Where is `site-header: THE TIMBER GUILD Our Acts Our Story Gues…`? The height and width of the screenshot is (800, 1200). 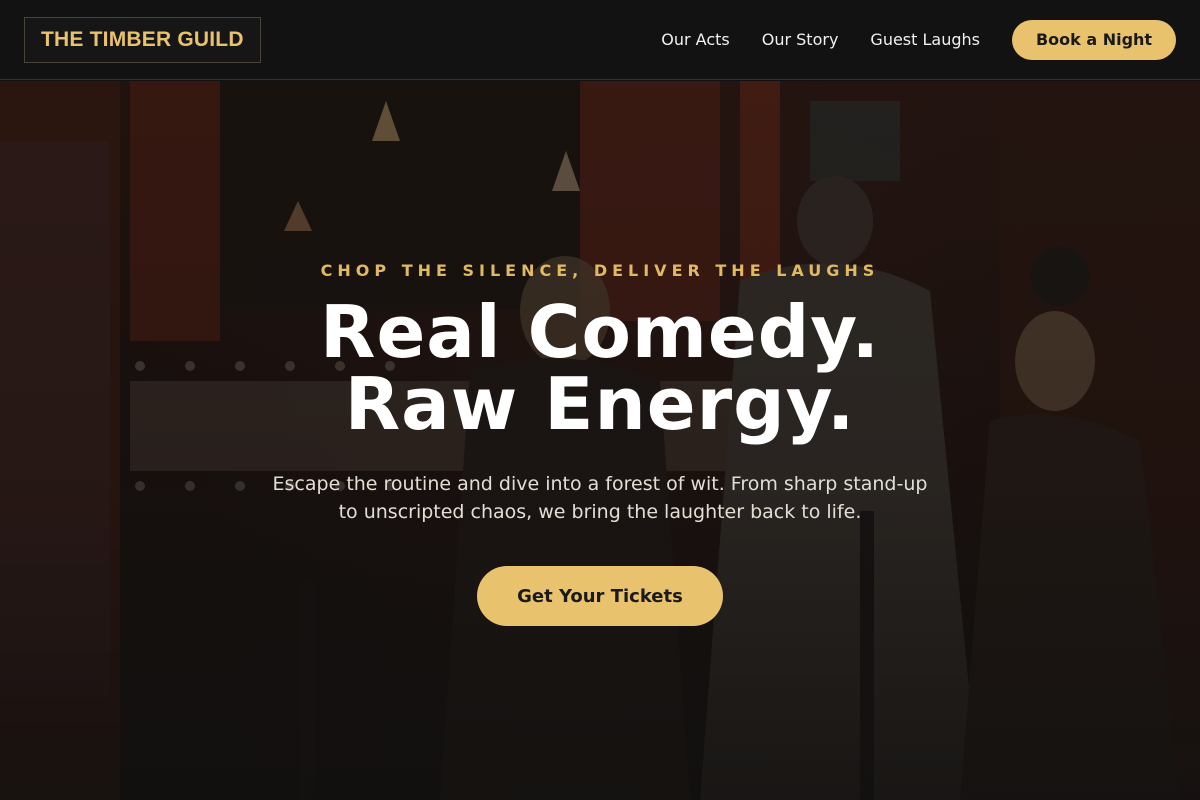
site-header: THE TIMBER GUILD Our Acts Our Story Gues… is located at coordinates (600, 40).